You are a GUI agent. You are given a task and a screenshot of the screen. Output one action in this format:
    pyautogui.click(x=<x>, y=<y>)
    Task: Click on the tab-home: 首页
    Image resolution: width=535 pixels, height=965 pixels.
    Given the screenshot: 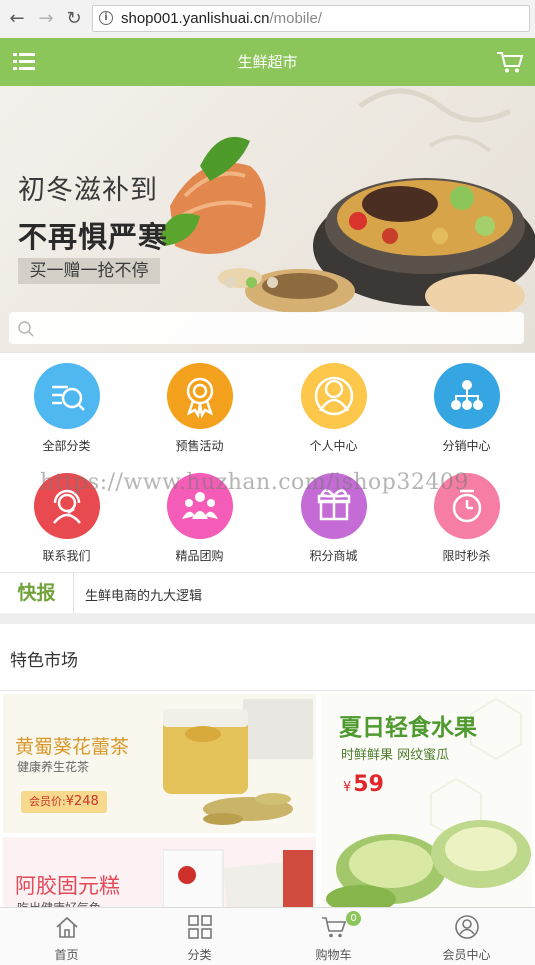 What is the action you would take?
    pyautogui.click(x=66, y=936)
    